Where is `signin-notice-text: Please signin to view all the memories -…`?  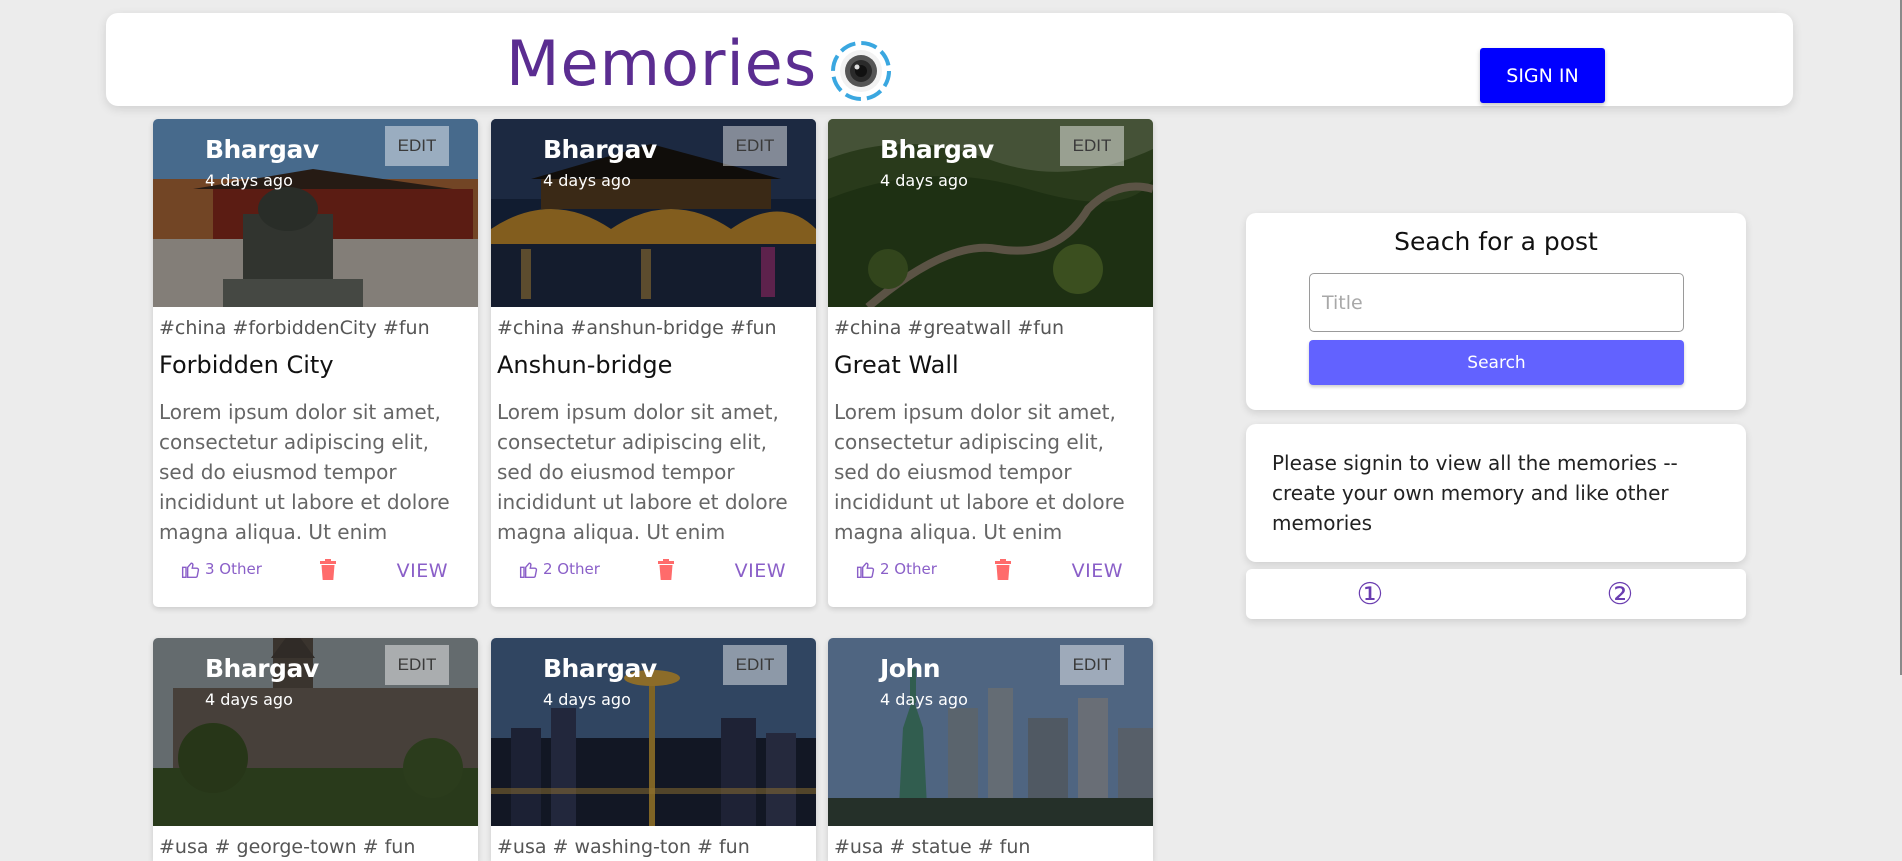 signin-notice-text: Please signin to view all the memories -… is located at coordinates (1475, 493).